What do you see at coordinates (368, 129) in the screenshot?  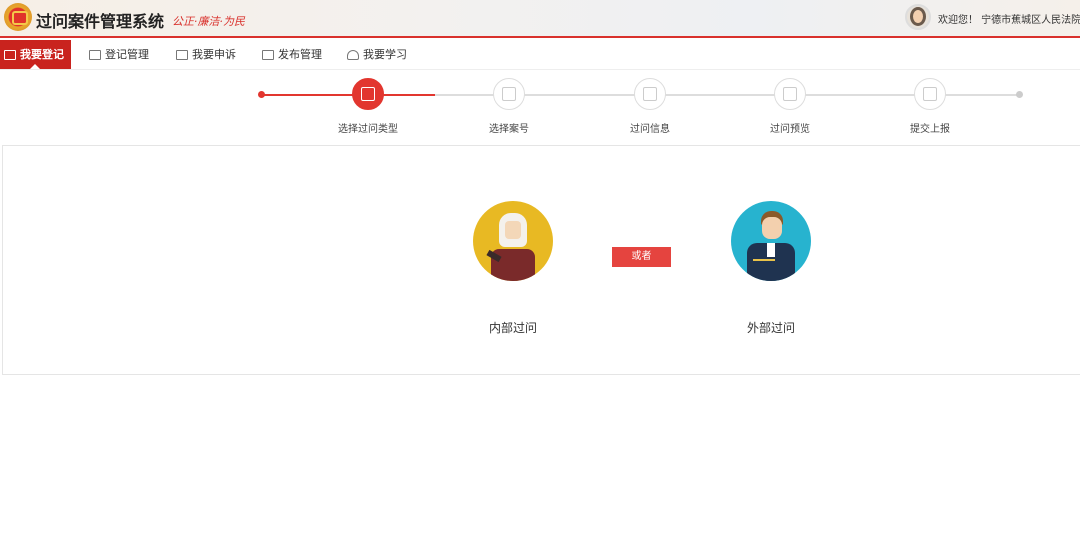 I see `step-label: 选择过问类型` at bounding box center [368, 129].